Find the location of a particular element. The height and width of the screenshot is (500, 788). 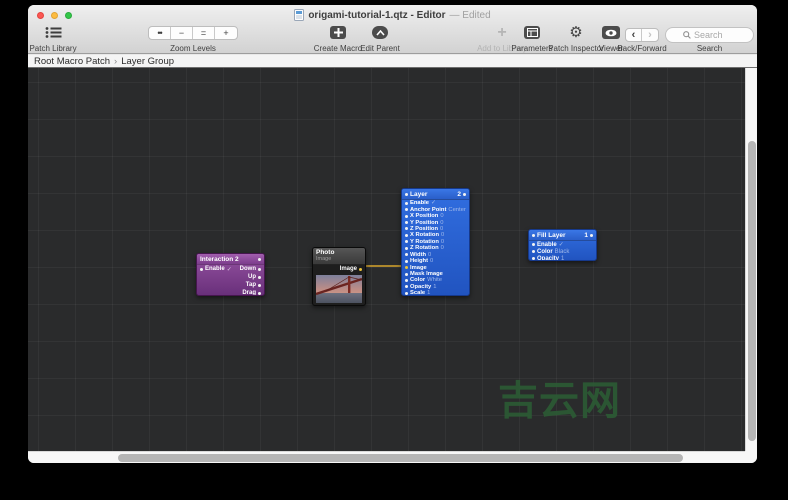

port-name: Down is located at coordinates (247, 269).